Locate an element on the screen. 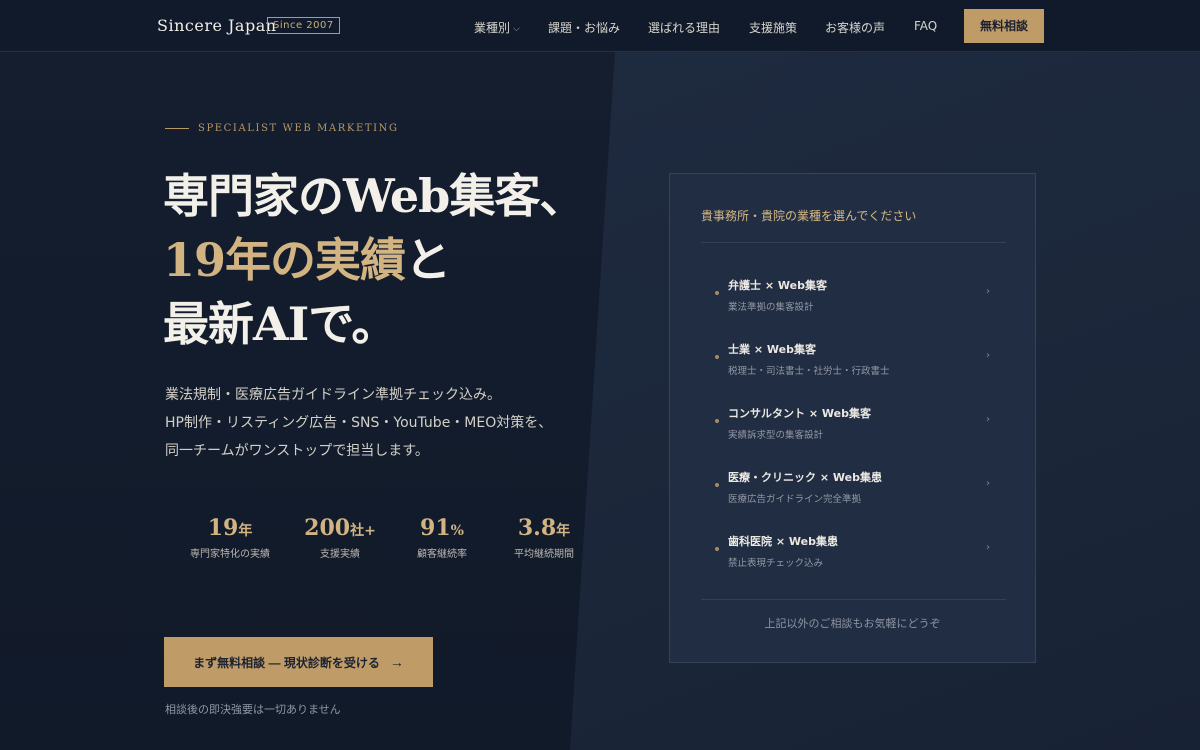  free-consultation-button: 無料相談 is located at coordinates (1004, 26).